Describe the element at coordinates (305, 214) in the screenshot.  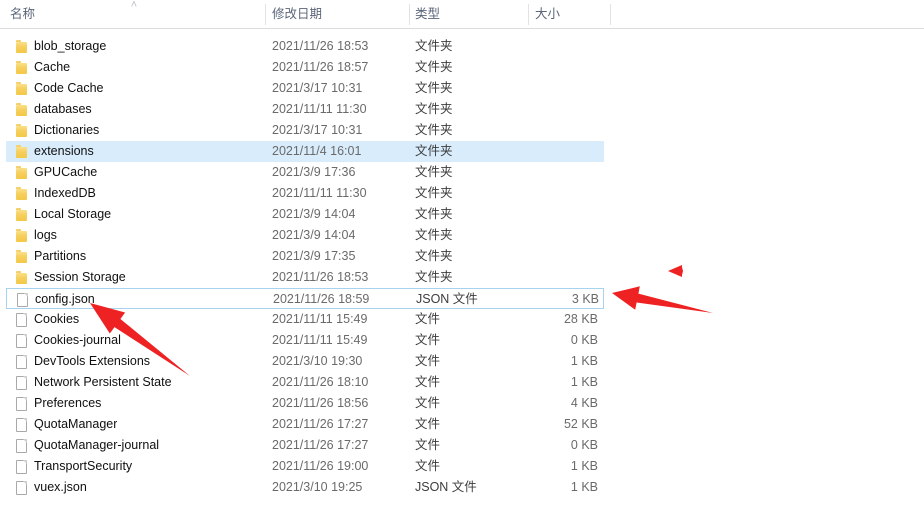
I see `file-row: Local Storage 2021/3/9 14:04 文件夹` at that location.